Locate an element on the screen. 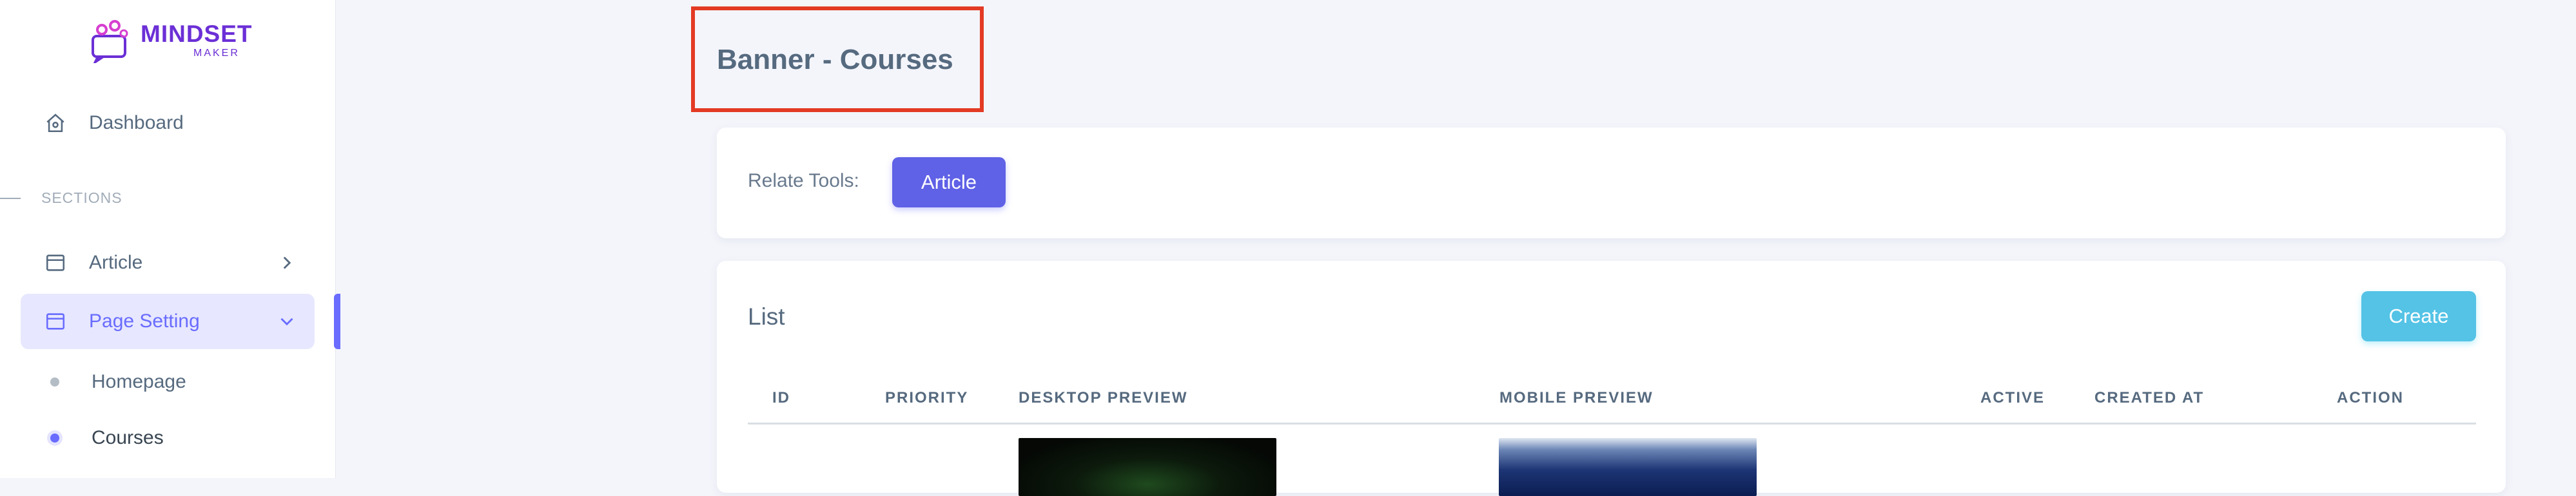  sidebar-item-label: Article is located at coordinates (116, 262).